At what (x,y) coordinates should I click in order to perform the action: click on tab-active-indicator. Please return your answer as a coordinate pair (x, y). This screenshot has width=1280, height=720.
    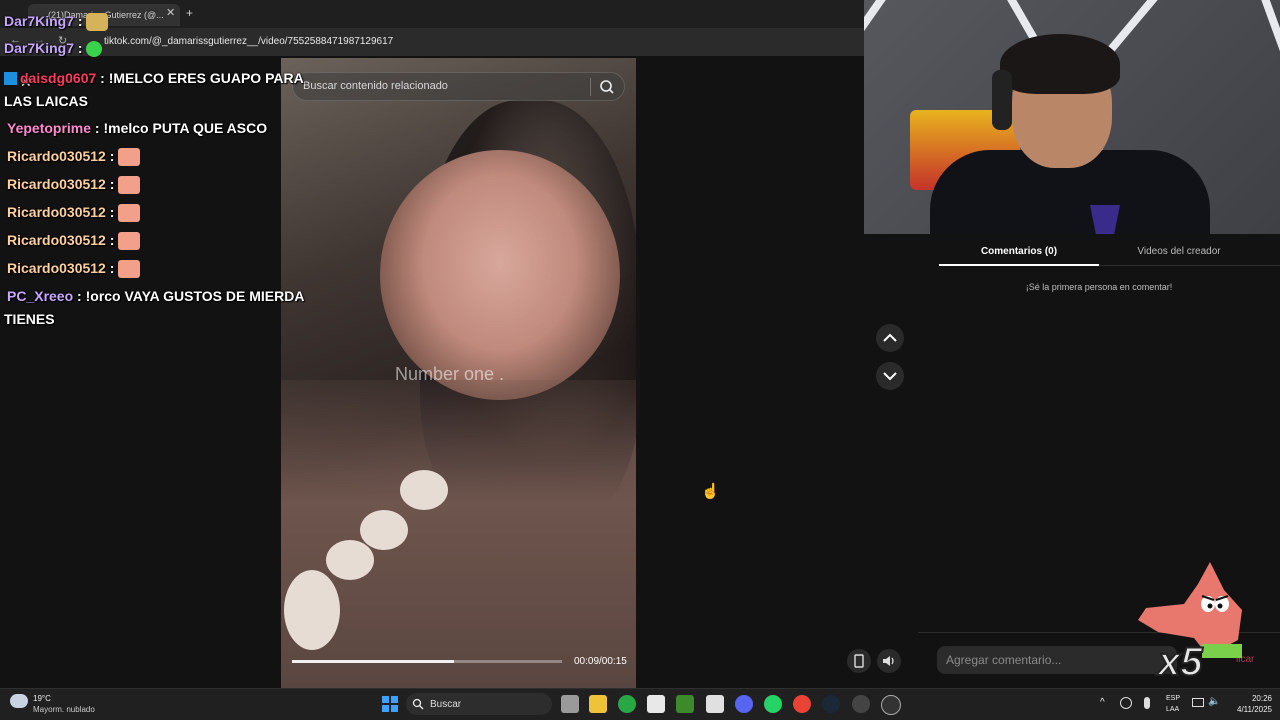
    Looking at the image, I should click on (1019, 265).